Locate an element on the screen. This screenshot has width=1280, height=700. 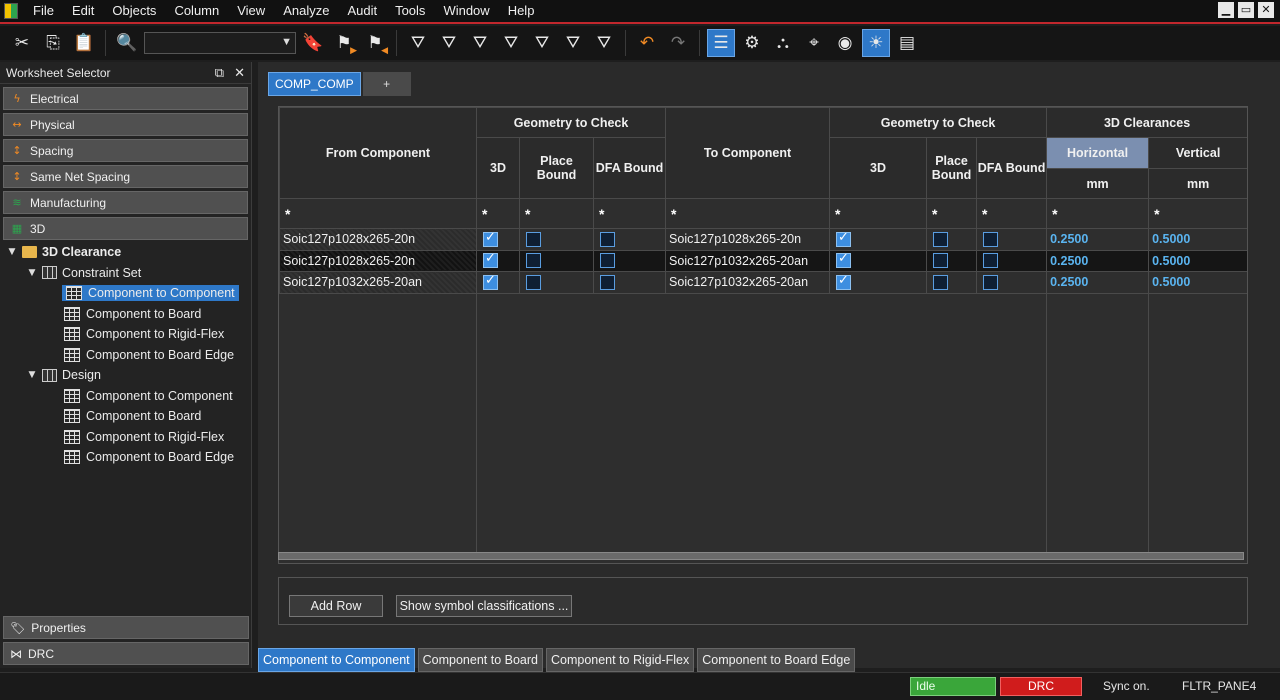
copy-icon: ⎘ is located at coordinates (53, 43).